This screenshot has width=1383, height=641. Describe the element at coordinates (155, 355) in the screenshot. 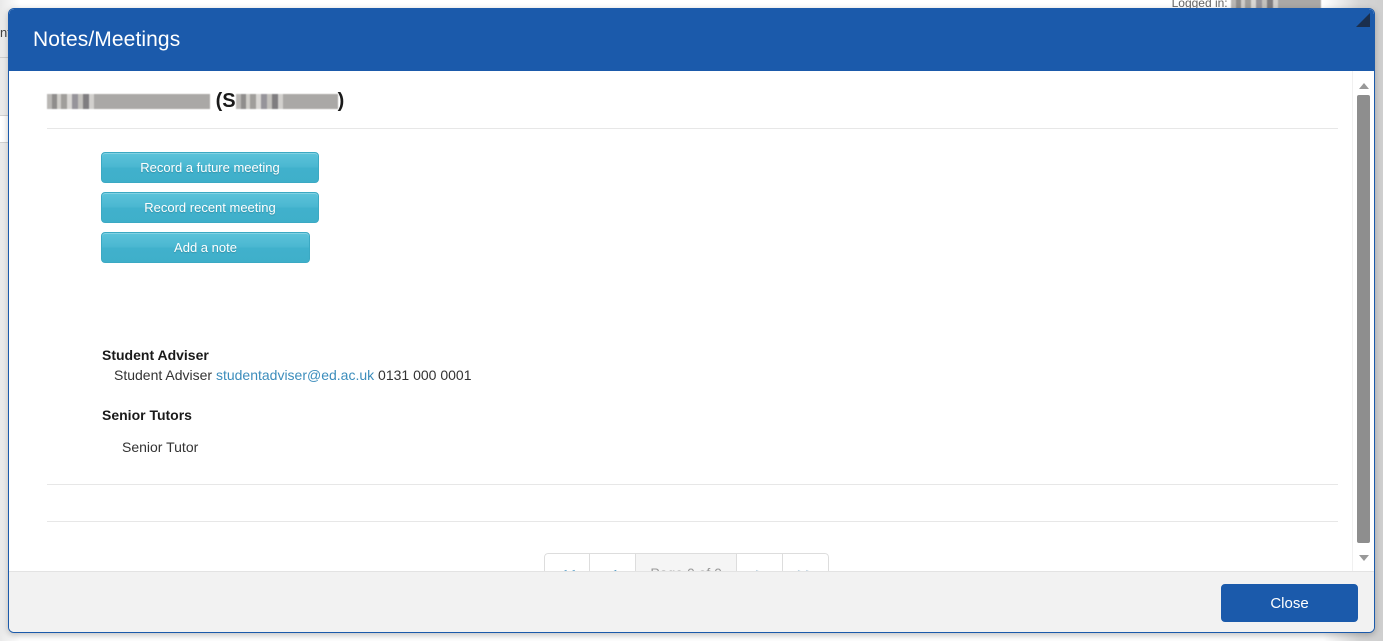

I see `student-adviser-heading: Student Adviser` at that location.